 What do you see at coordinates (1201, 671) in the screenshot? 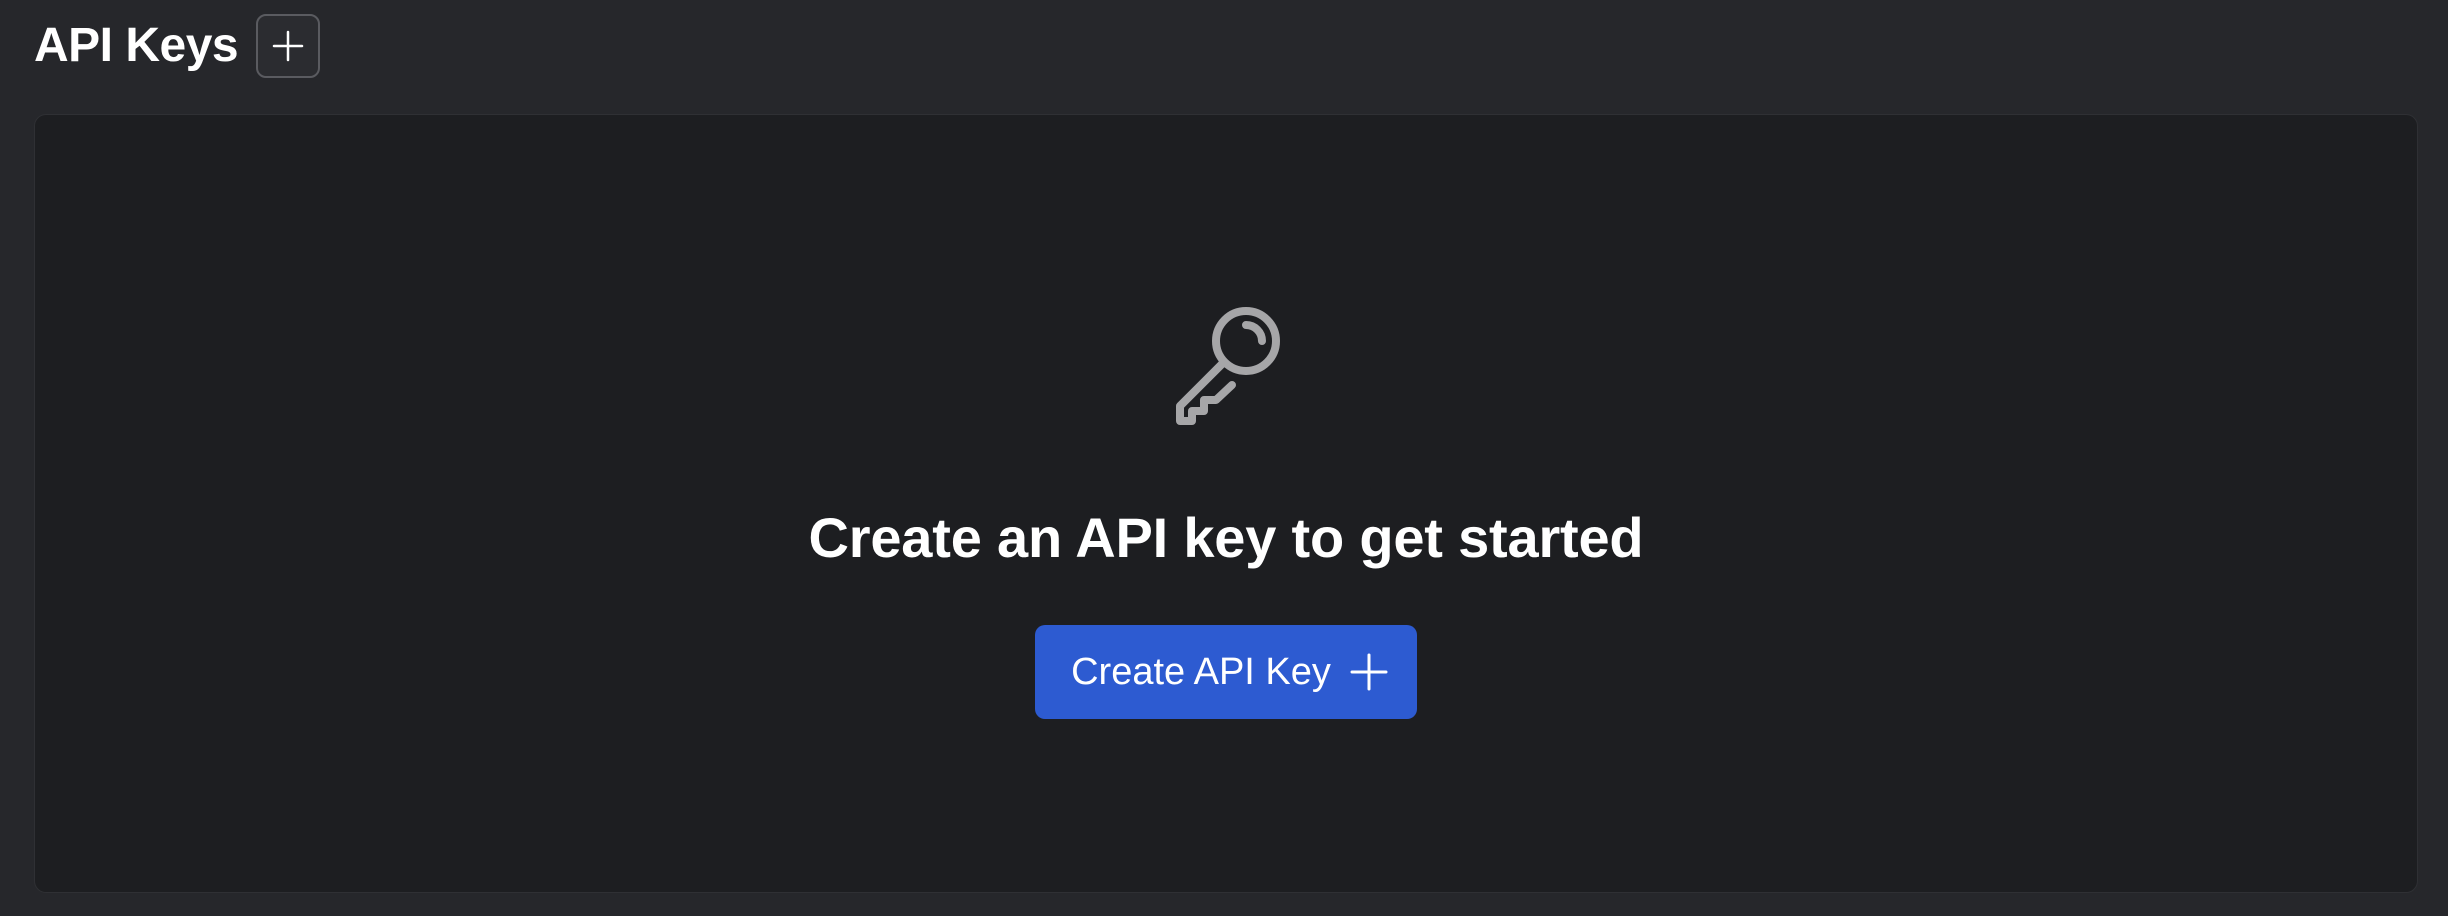
I see `create-api-key-button-label: Create API Key` at bounding box center [1201, 671].